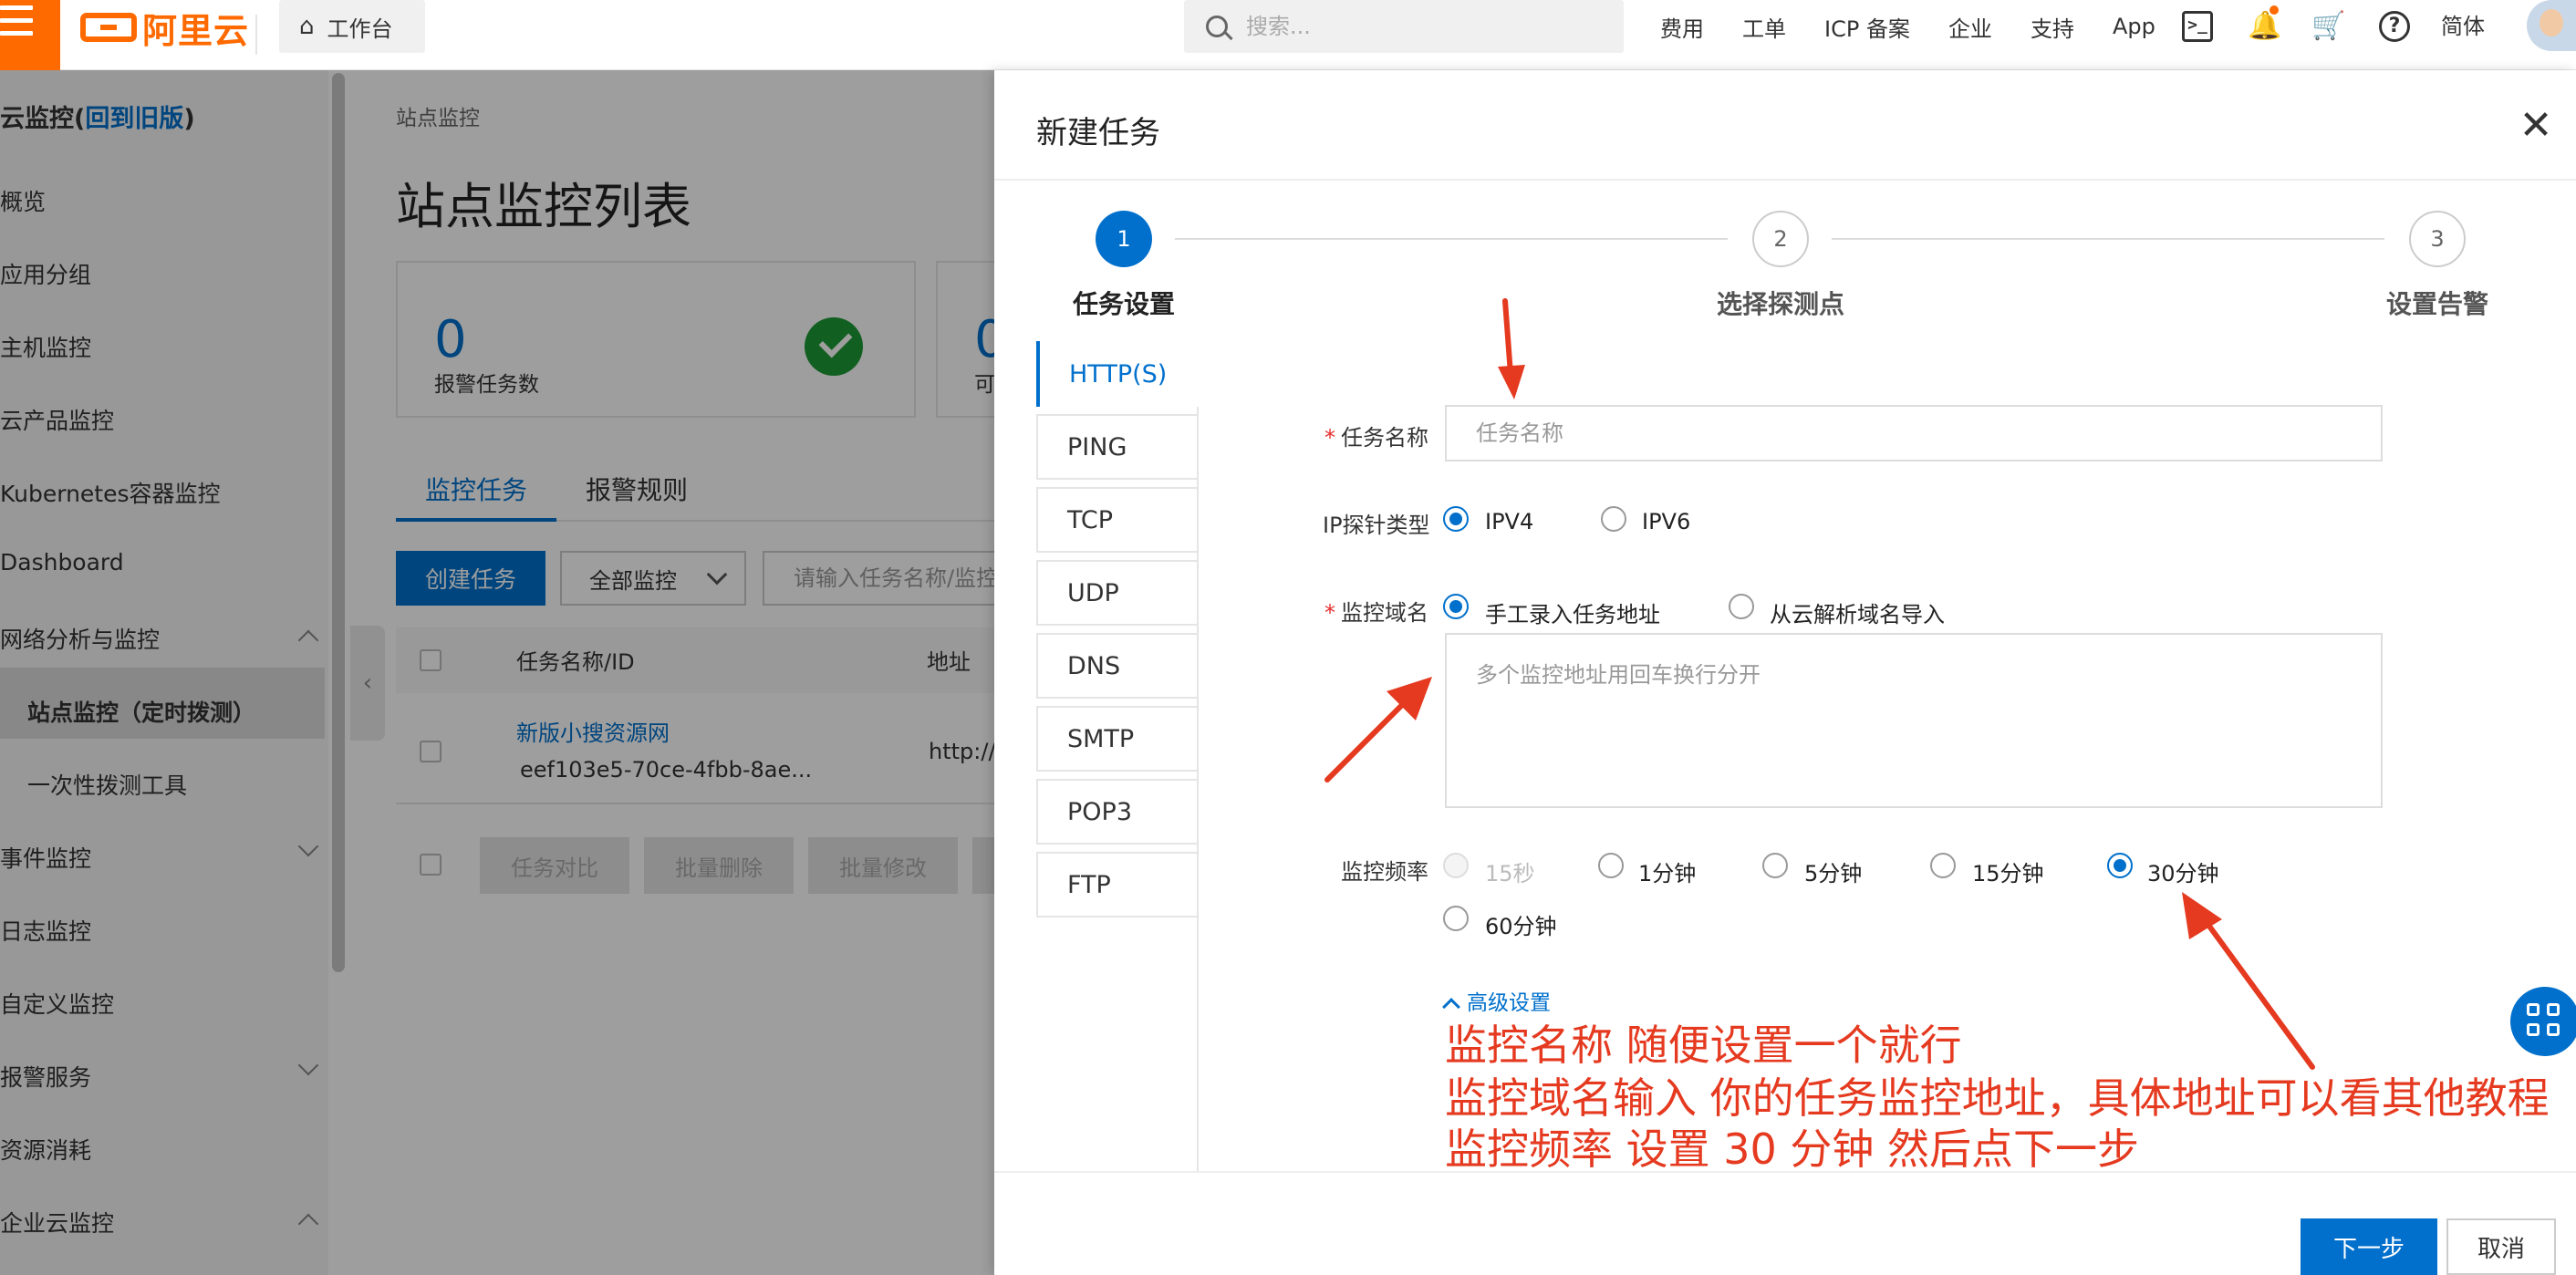 Image resolution: width=2576 pixels, height=1275 pixels. Describe the element at coordinates (1117, 666) in the screenshot. I see `protocol-tab-dns: DNS` at that location.